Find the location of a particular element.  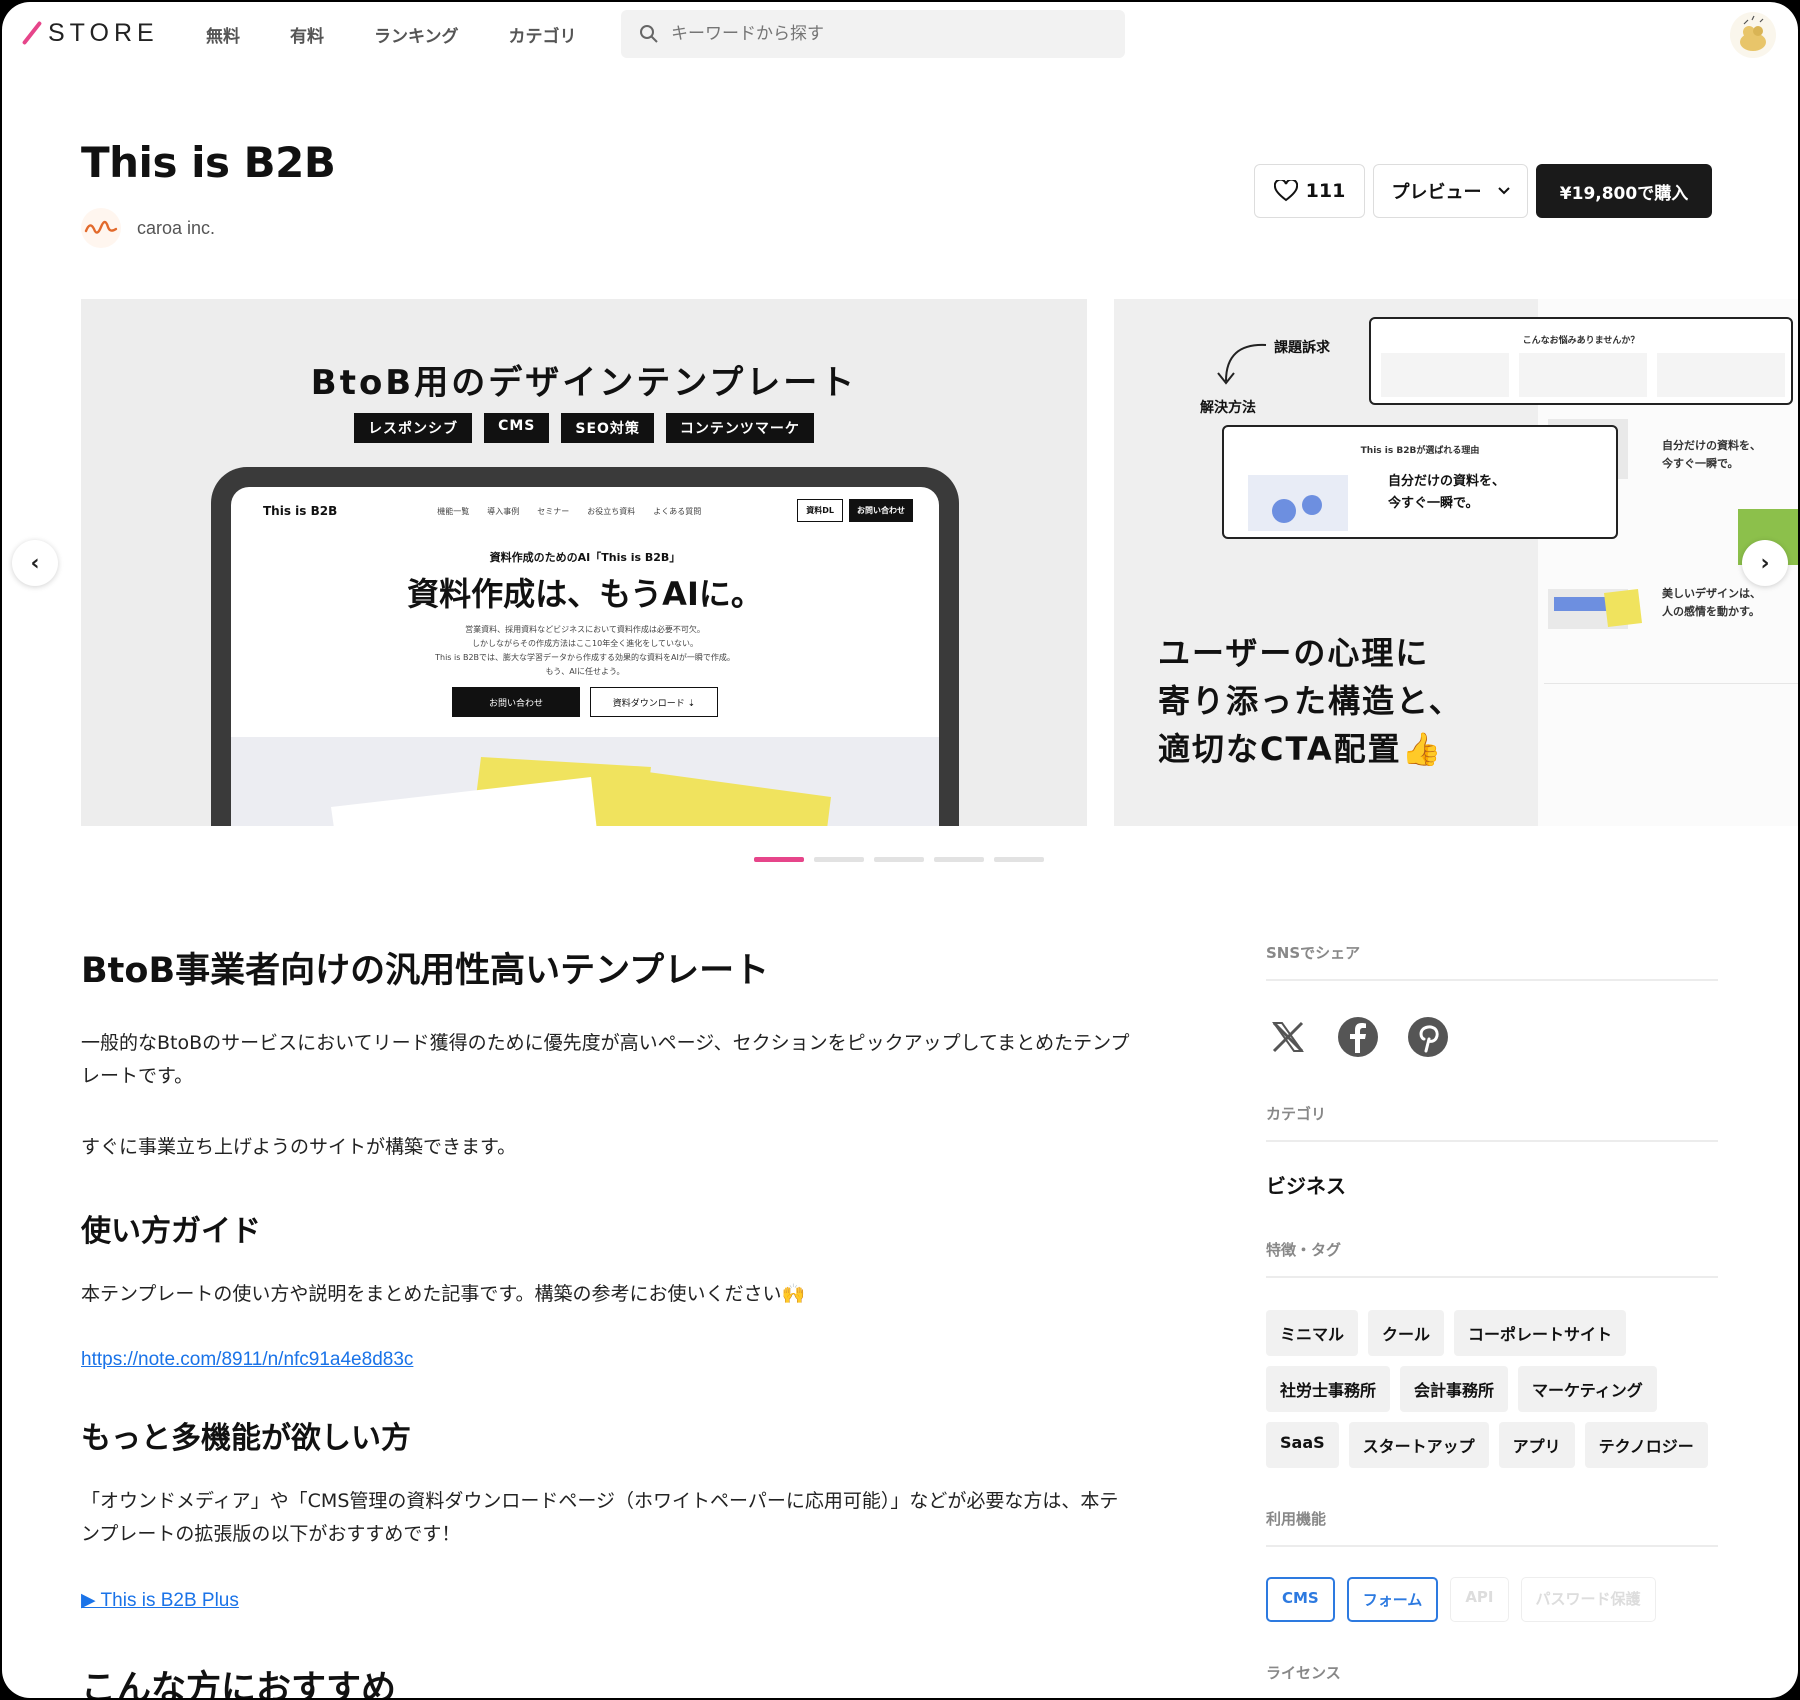

mock-body-line: 営業資料、採用資料などビジネスにおいて資料作成は必要不可欠。 is located at coordinates (585, 629).